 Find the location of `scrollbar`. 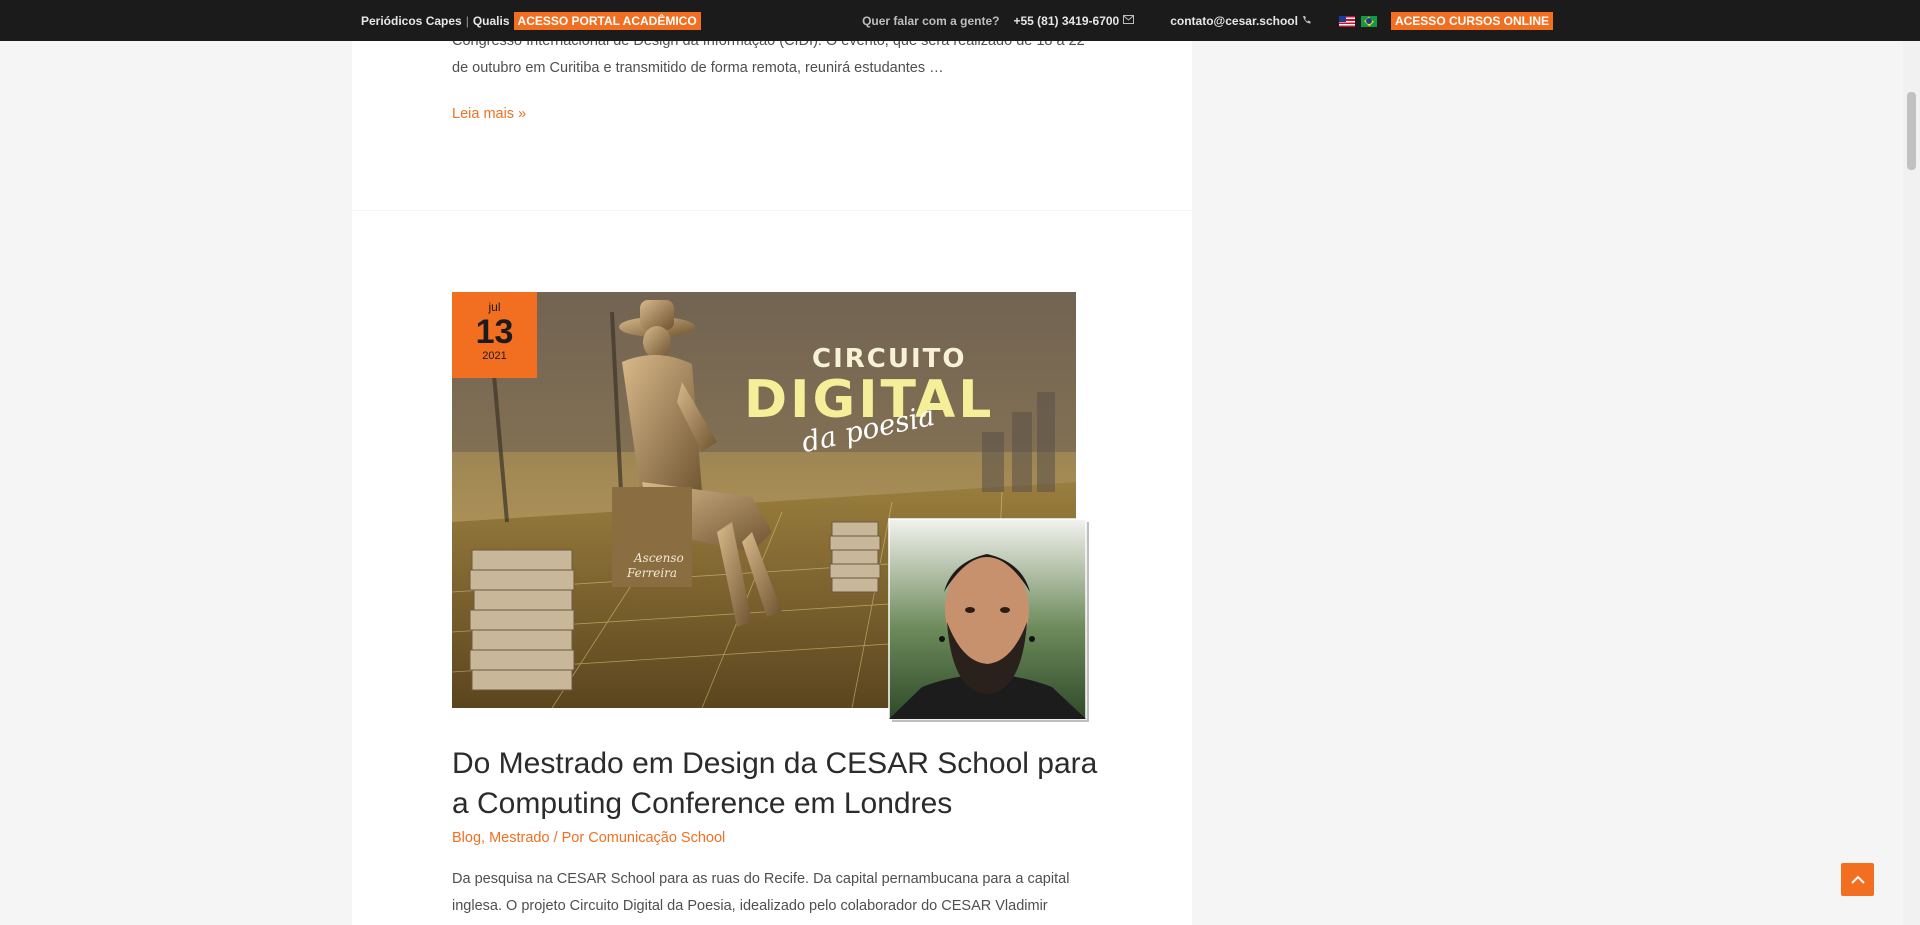

scrollbar is located at coordinates (1911, 462).